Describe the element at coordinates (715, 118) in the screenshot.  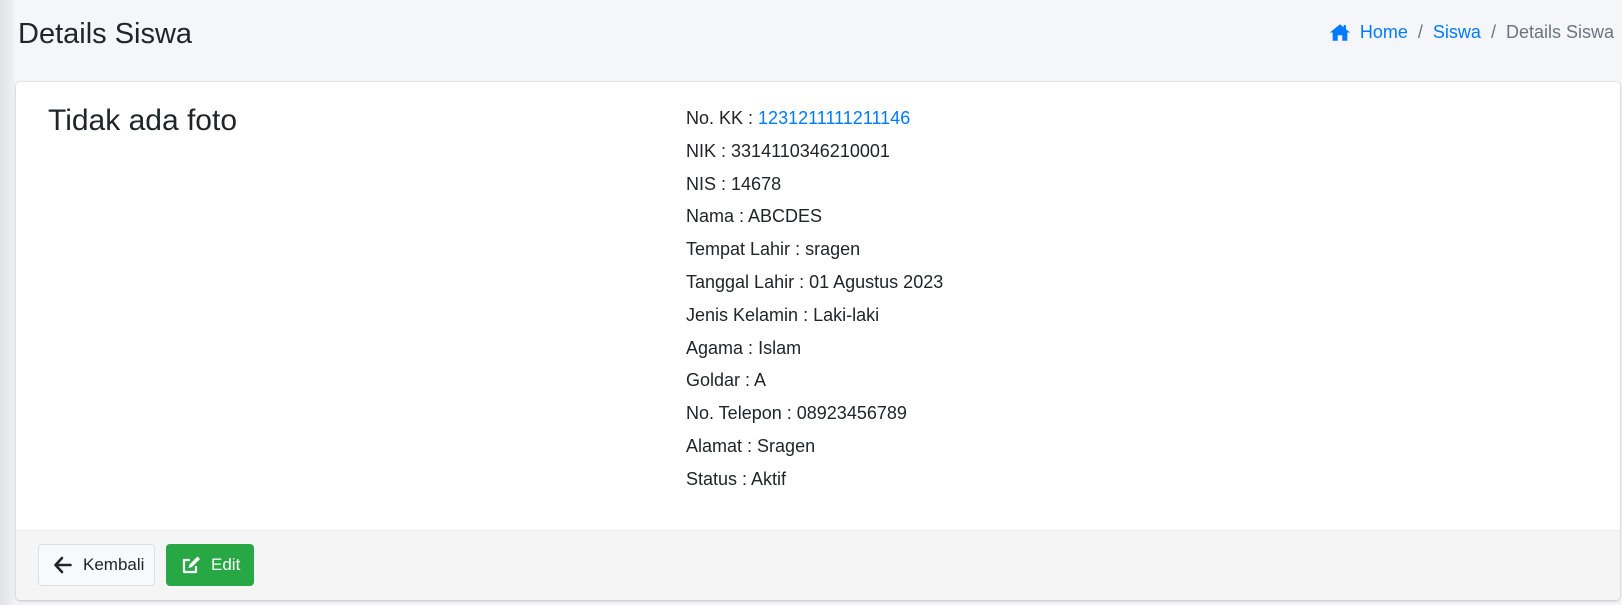
I see `detail-label: No. KK` at that location.